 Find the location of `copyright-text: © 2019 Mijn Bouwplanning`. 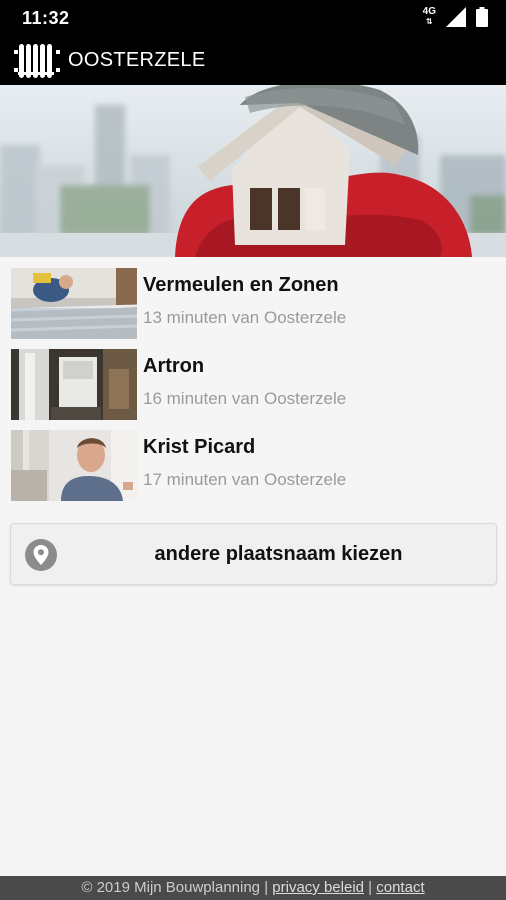

copyright-text: © 2019 Mijn Bouwplanning is located at coordinates (171, 887).